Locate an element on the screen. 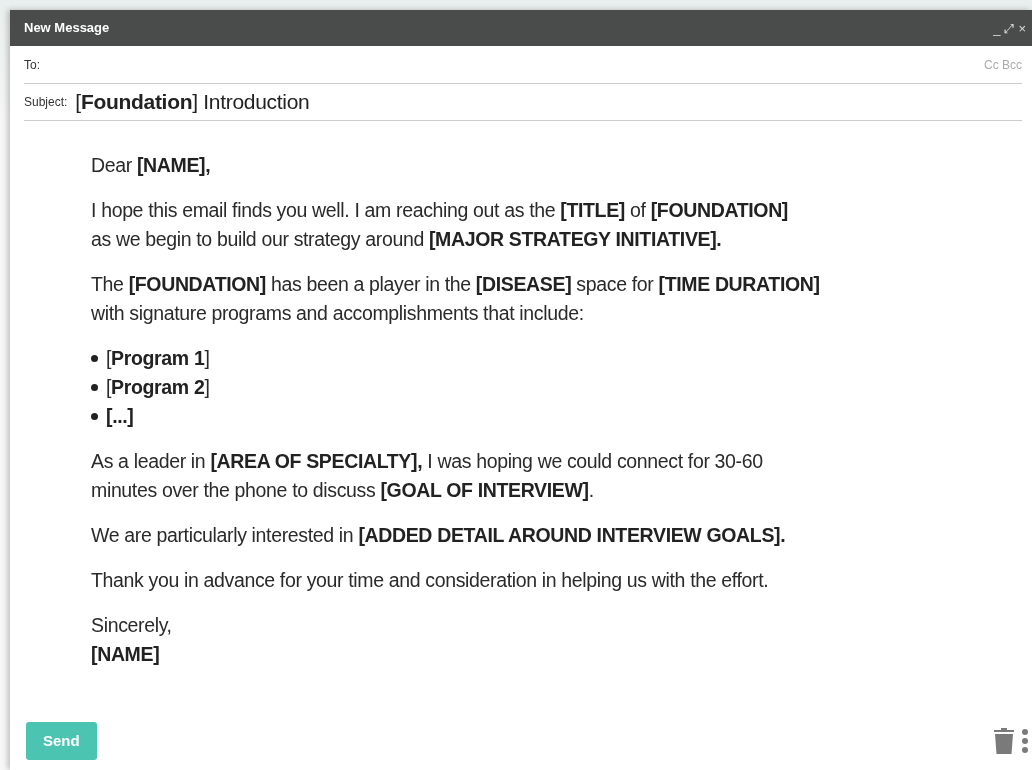  minimize-icon: _ is located at coordinates (997, 28).